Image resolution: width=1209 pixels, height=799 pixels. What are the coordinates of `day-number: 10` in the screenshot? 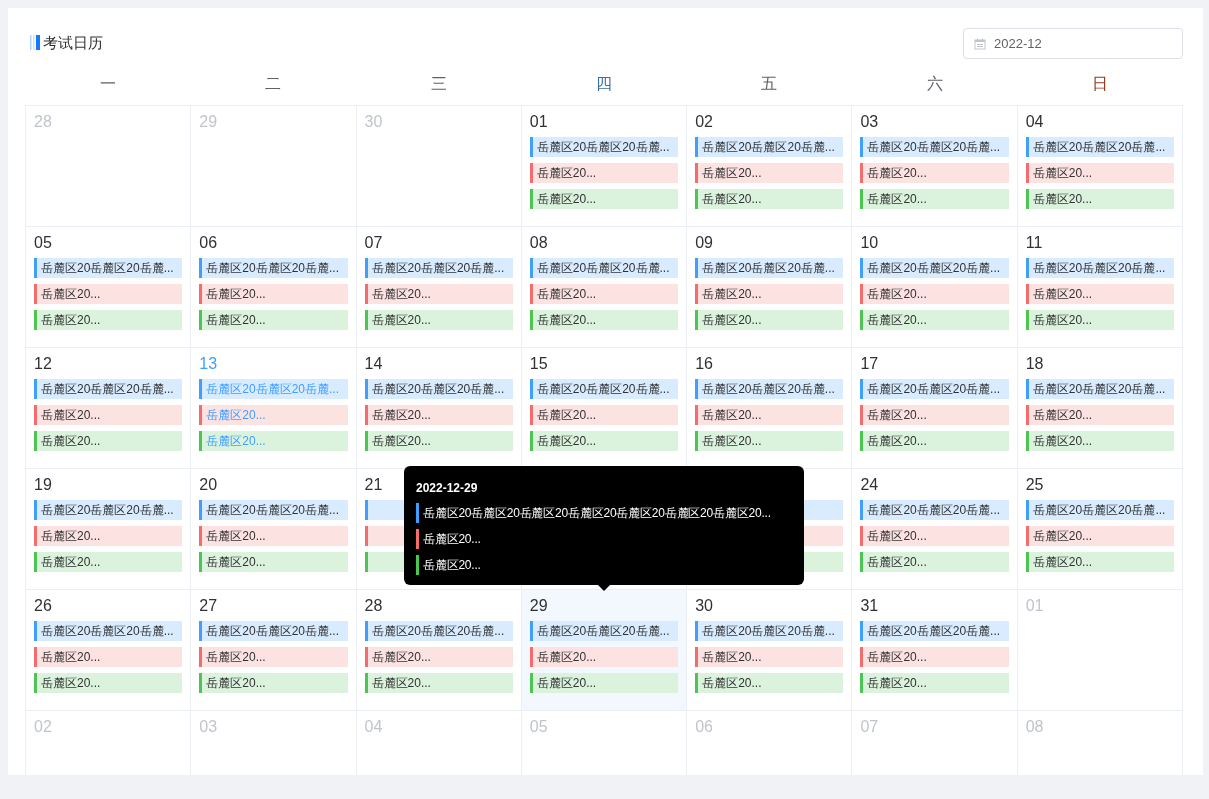 It's located at (869, 243).